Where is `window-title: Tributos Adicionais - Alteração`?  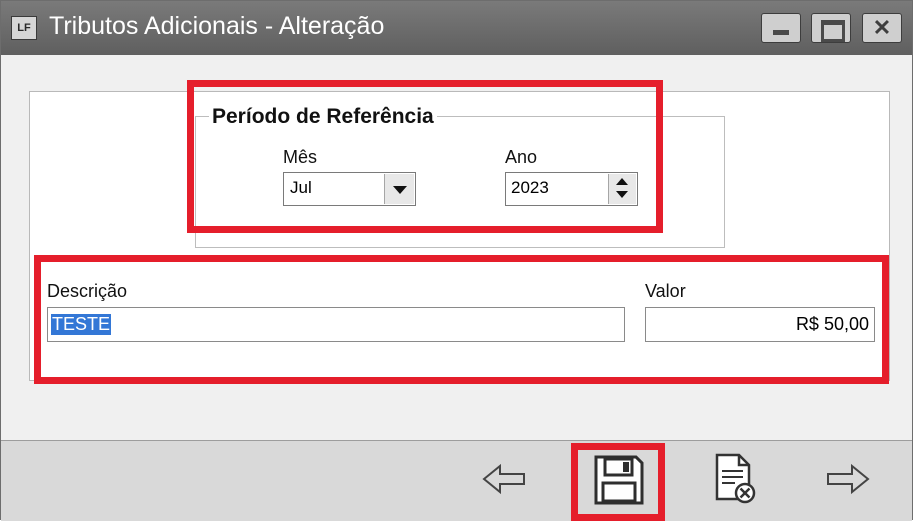
window-title: Tributos Adicionais - Alteração is located at coordinates (217, 26).